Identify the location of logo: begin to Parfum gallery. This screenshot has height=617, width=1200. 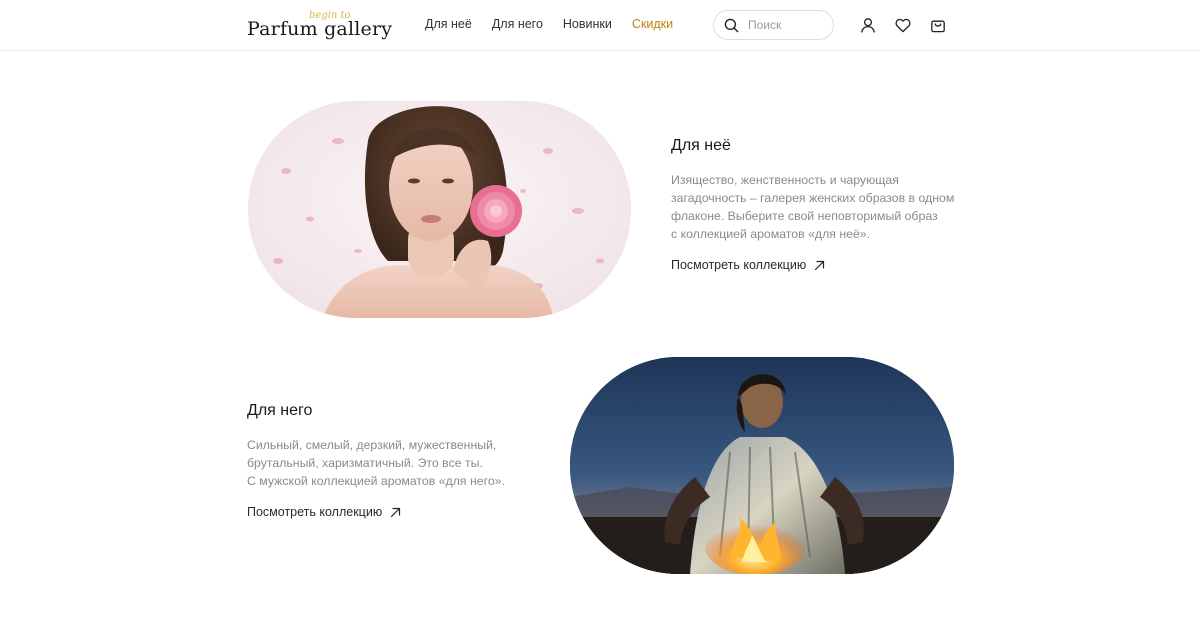
(322, 26).